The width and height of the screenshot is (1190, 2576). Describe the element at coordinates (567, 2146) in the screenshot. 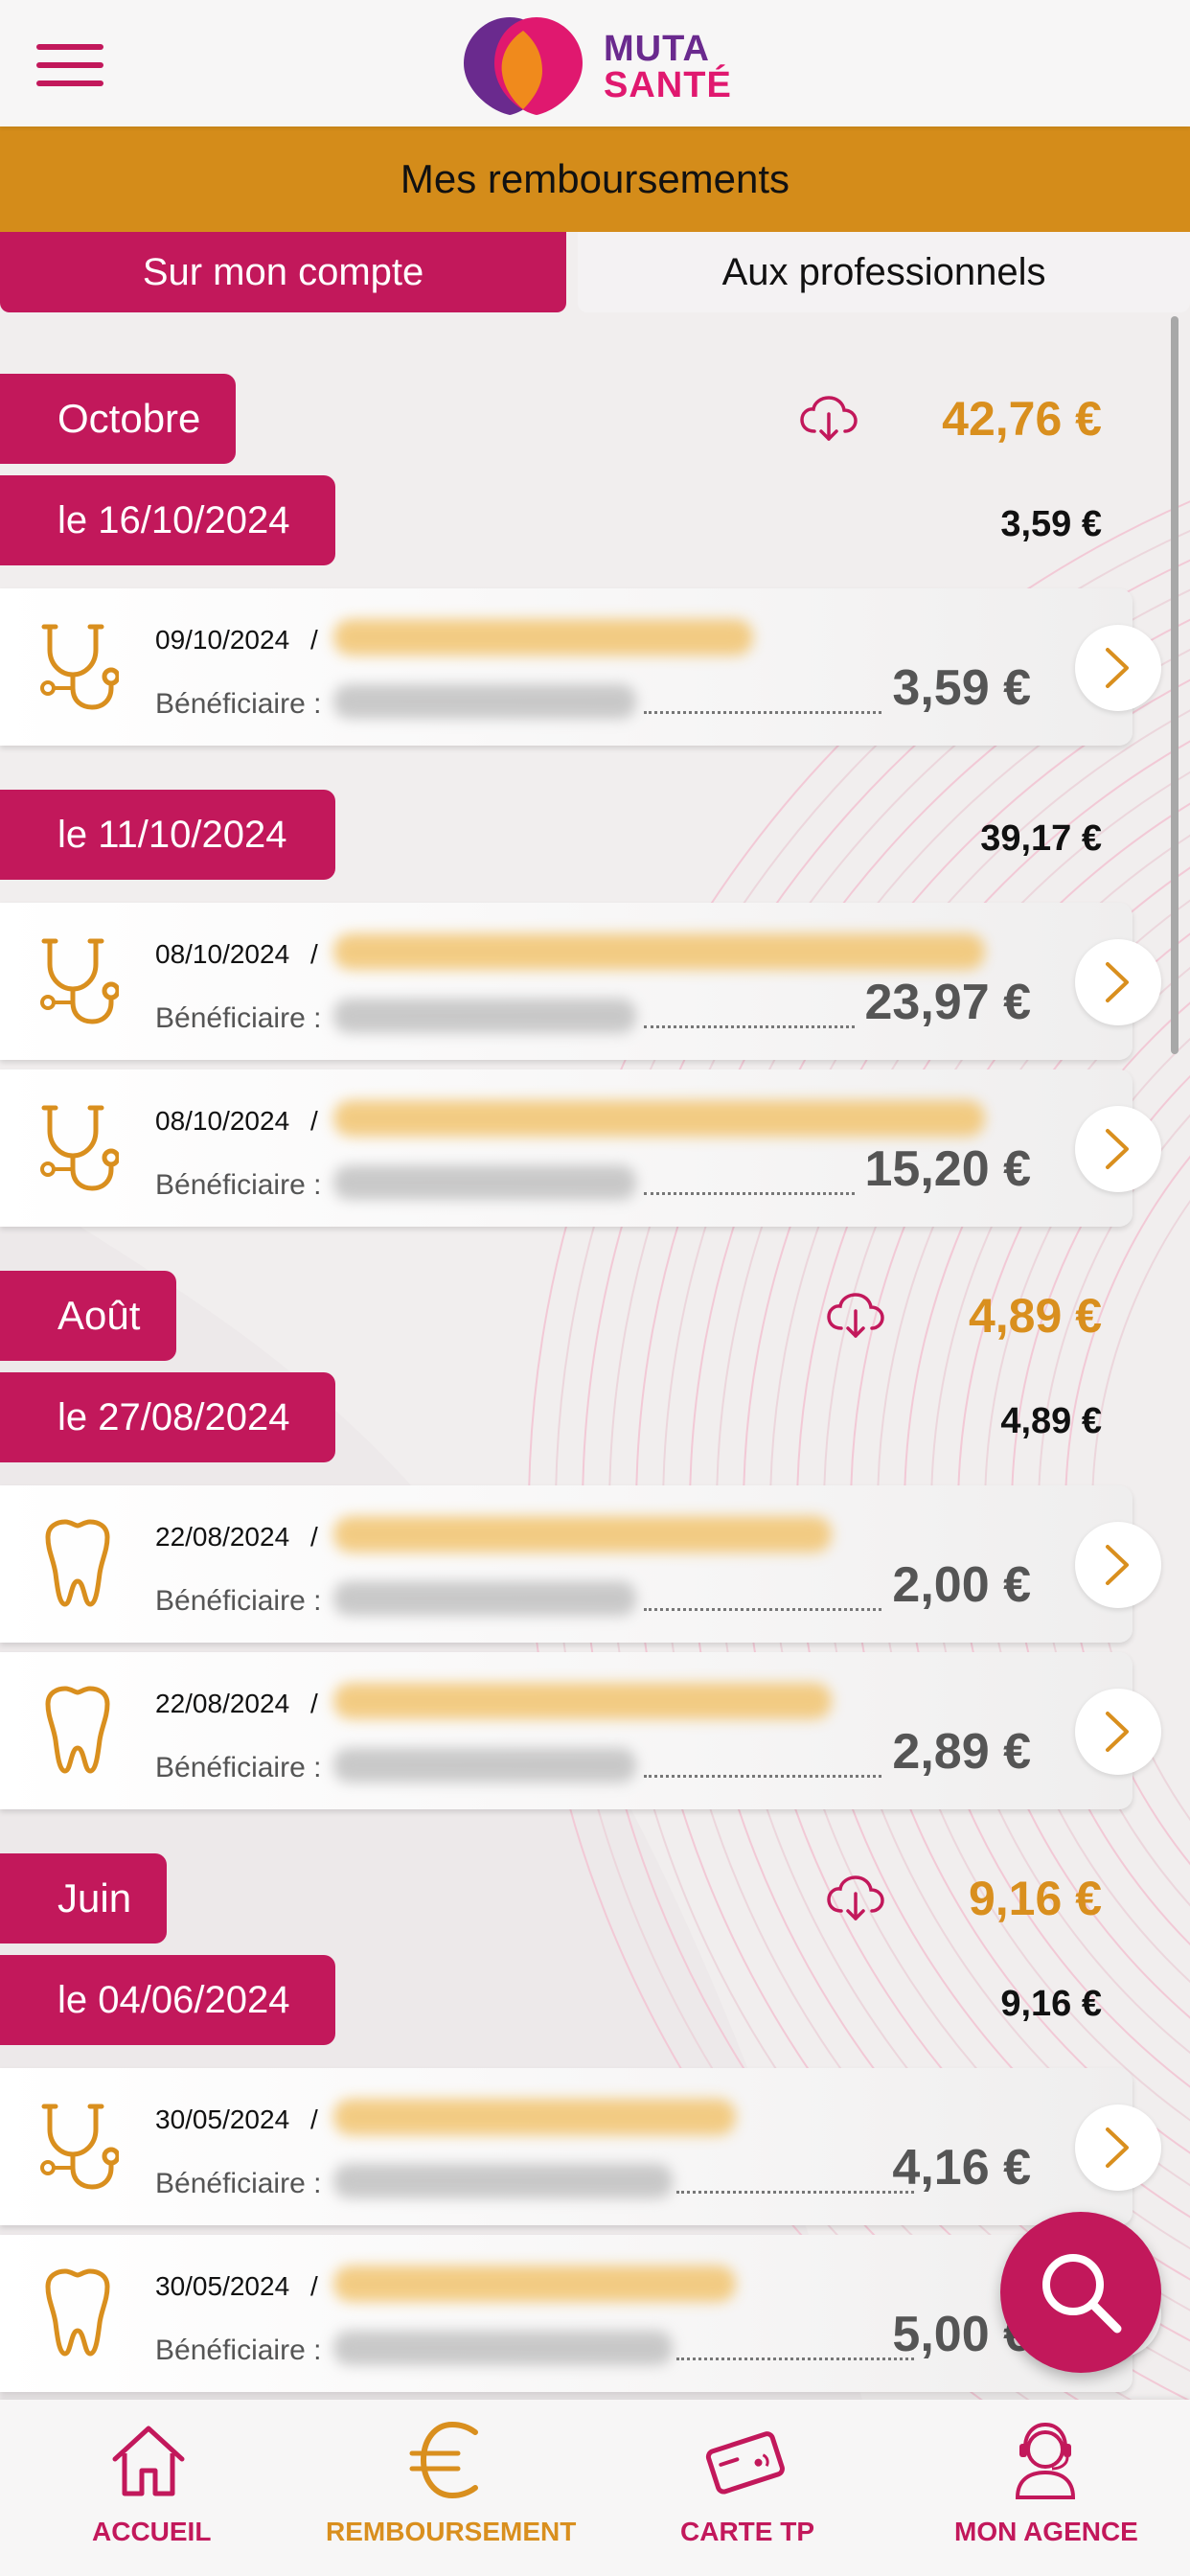

I see `reimbursement-card: 30/05/2024 / Bénéficiaire : 4,16 €` at that location.